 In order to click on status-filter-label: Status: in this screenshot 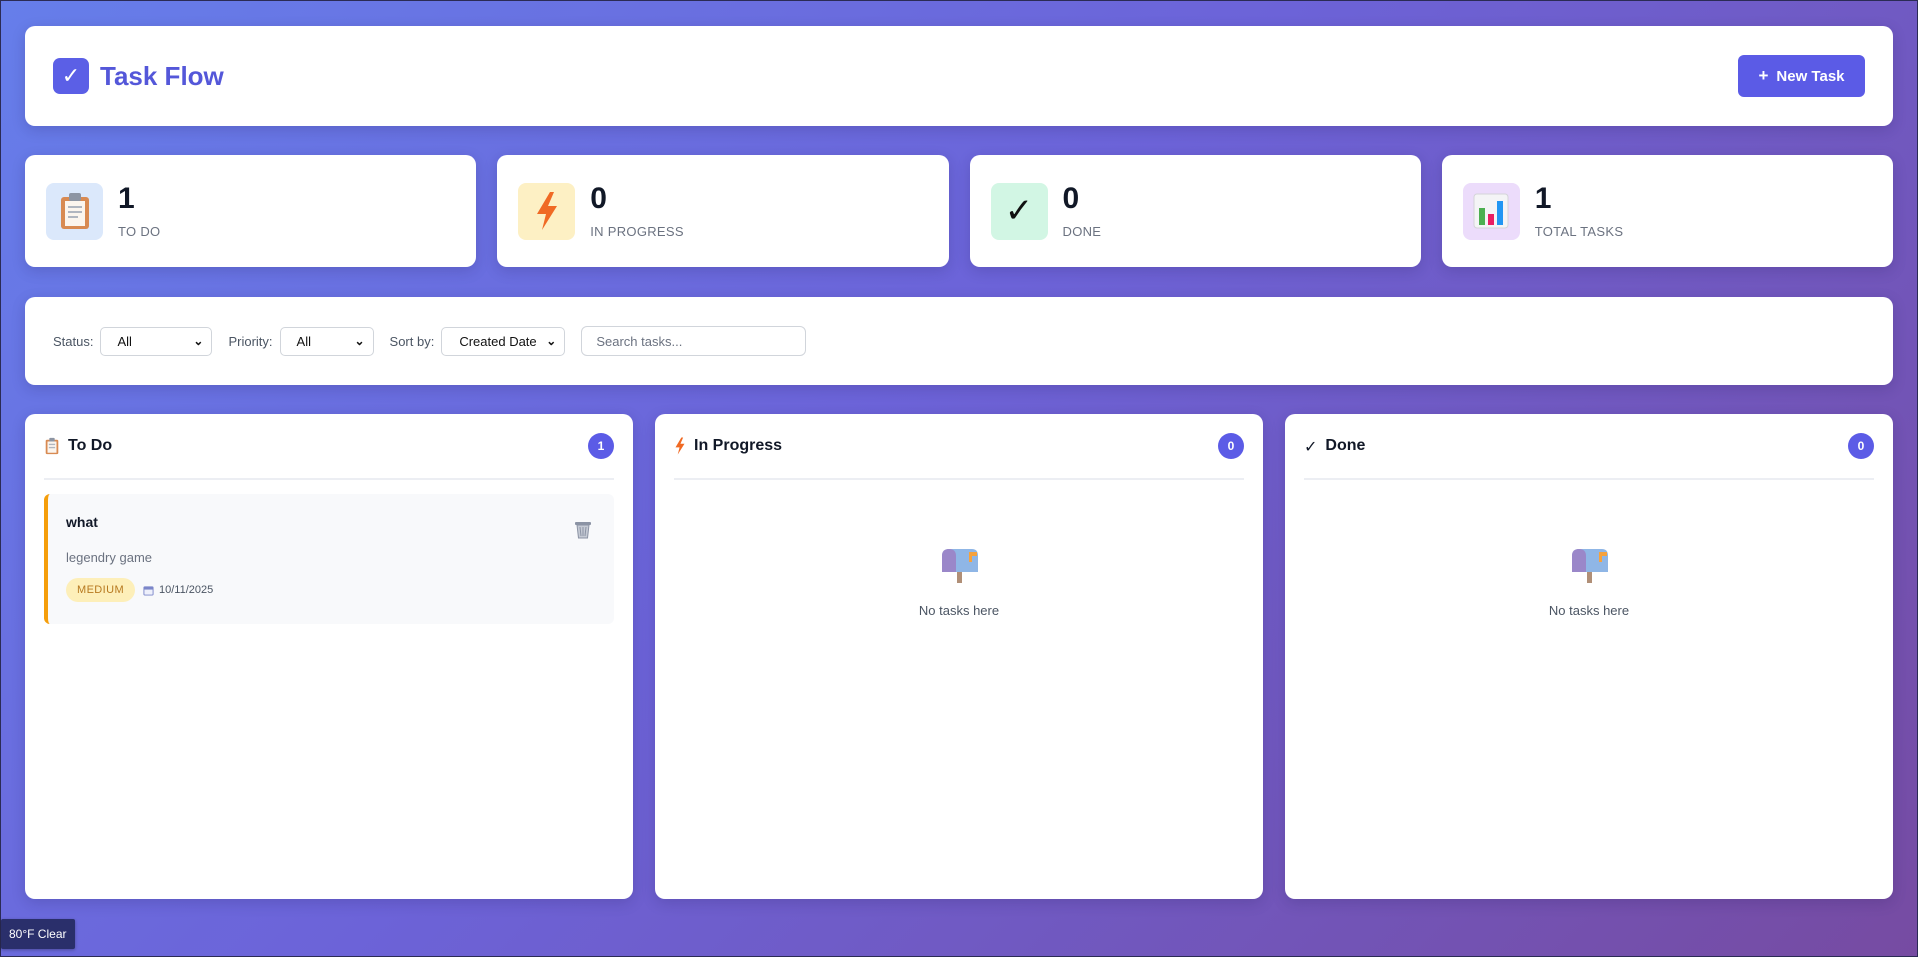, I will do `click(73, 341)`.